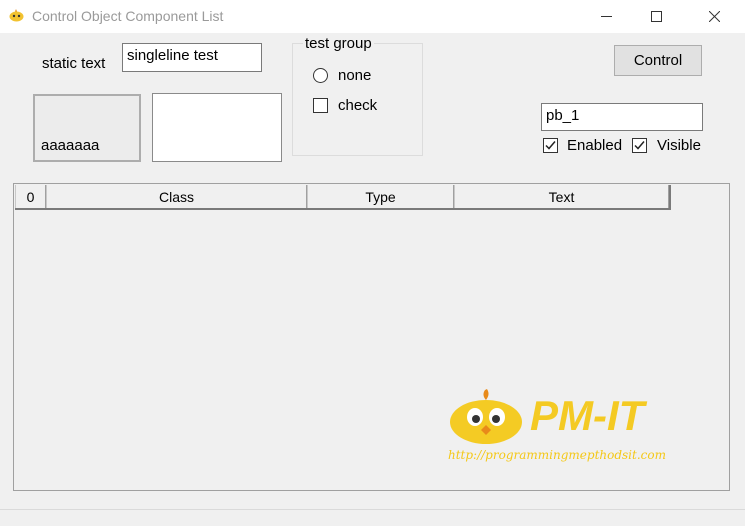 The height and width of the screenshot is (526, 745). What do you see at coordinates (486, 418) in the screenshot?
I see `chick-mascot-icon` at bounding box center [486, 418].